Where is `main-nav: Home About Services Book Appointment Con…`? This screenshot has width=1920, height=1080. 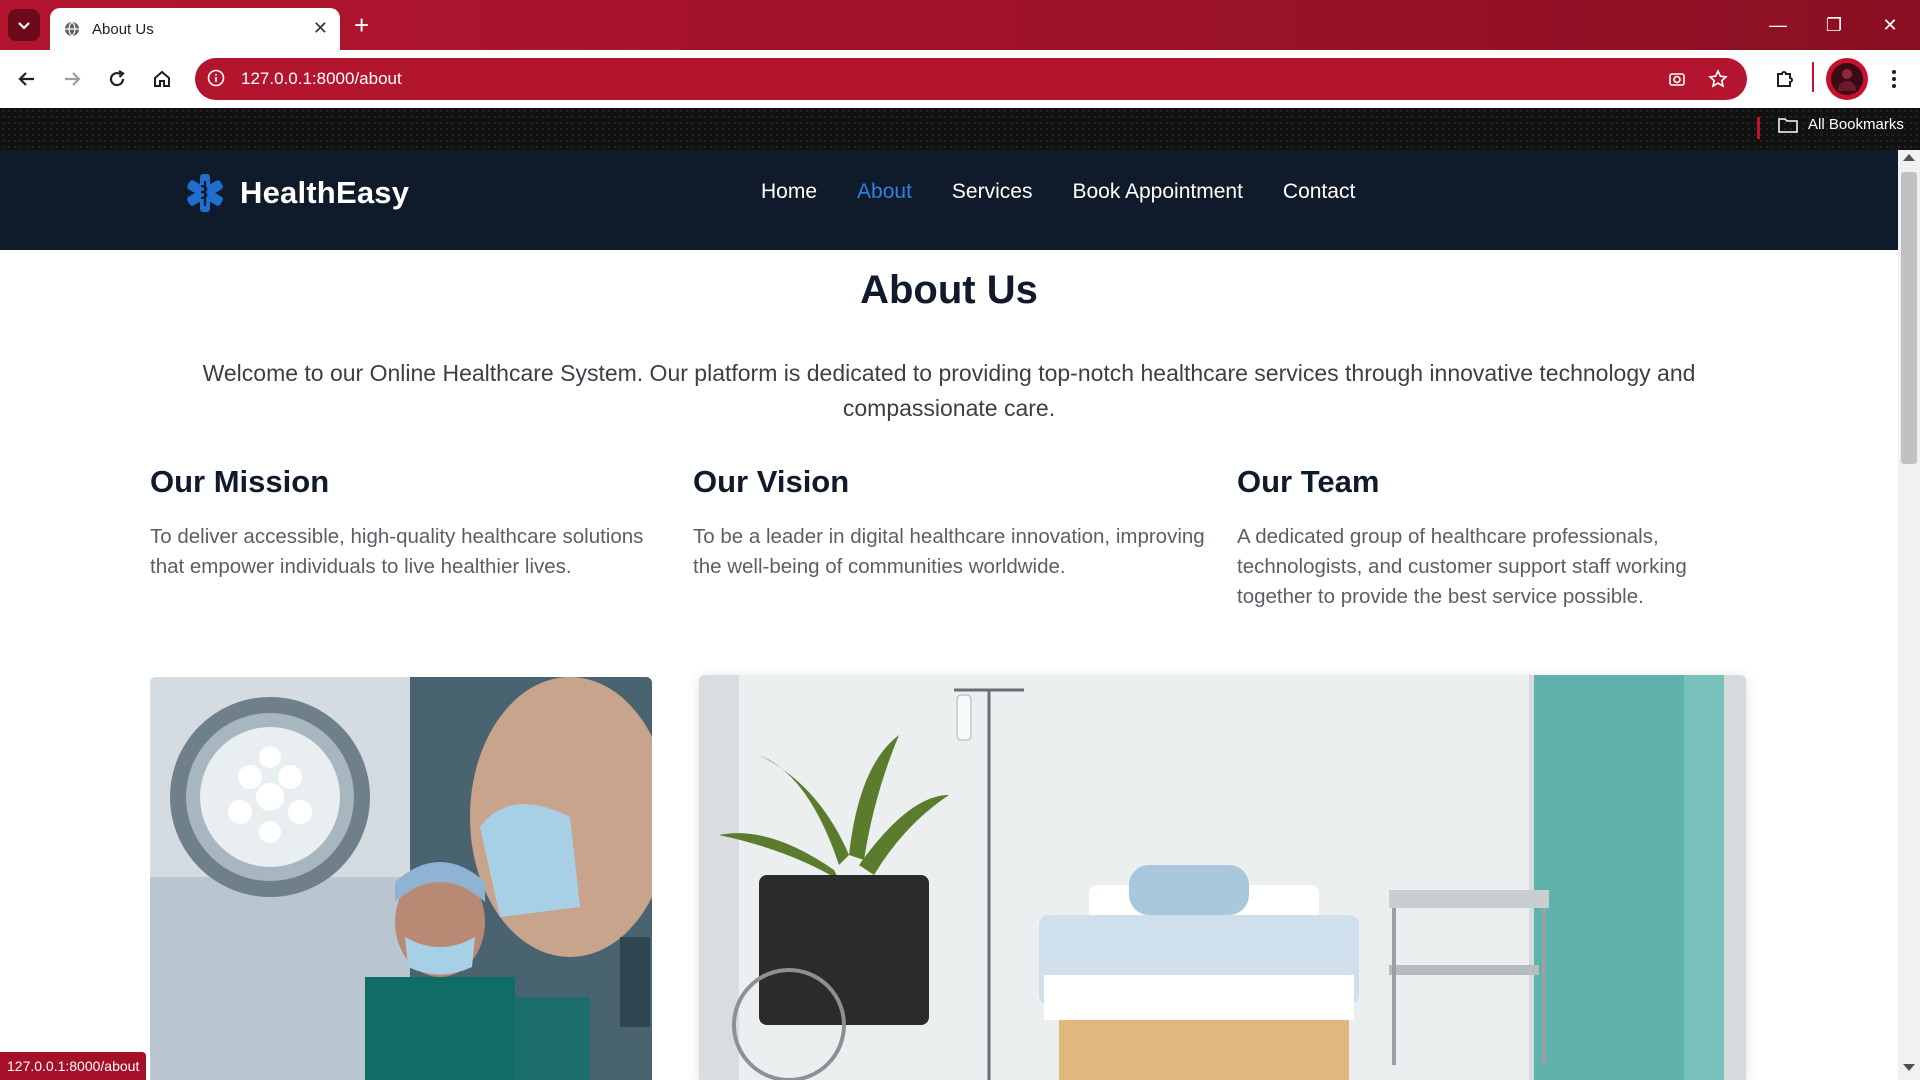 main-nav: Home About Services Book Appointment Con… is located at coordinates (1058, 192).